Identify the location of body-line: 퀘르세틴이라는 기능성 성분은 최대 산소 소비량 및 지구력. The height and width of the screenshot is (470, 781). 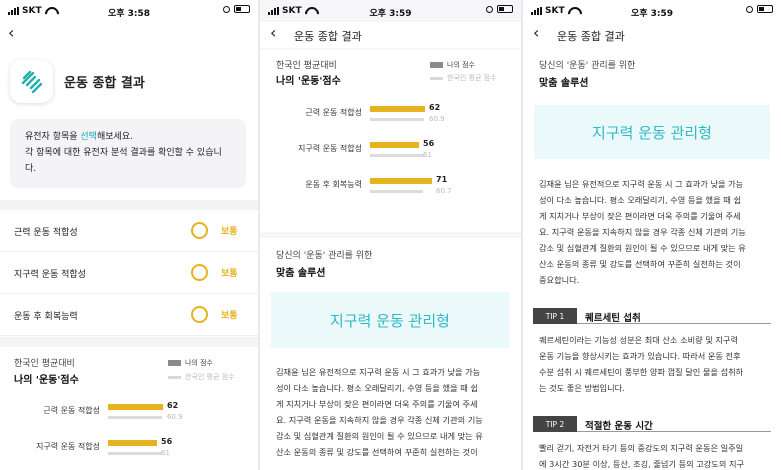
(638, 340).